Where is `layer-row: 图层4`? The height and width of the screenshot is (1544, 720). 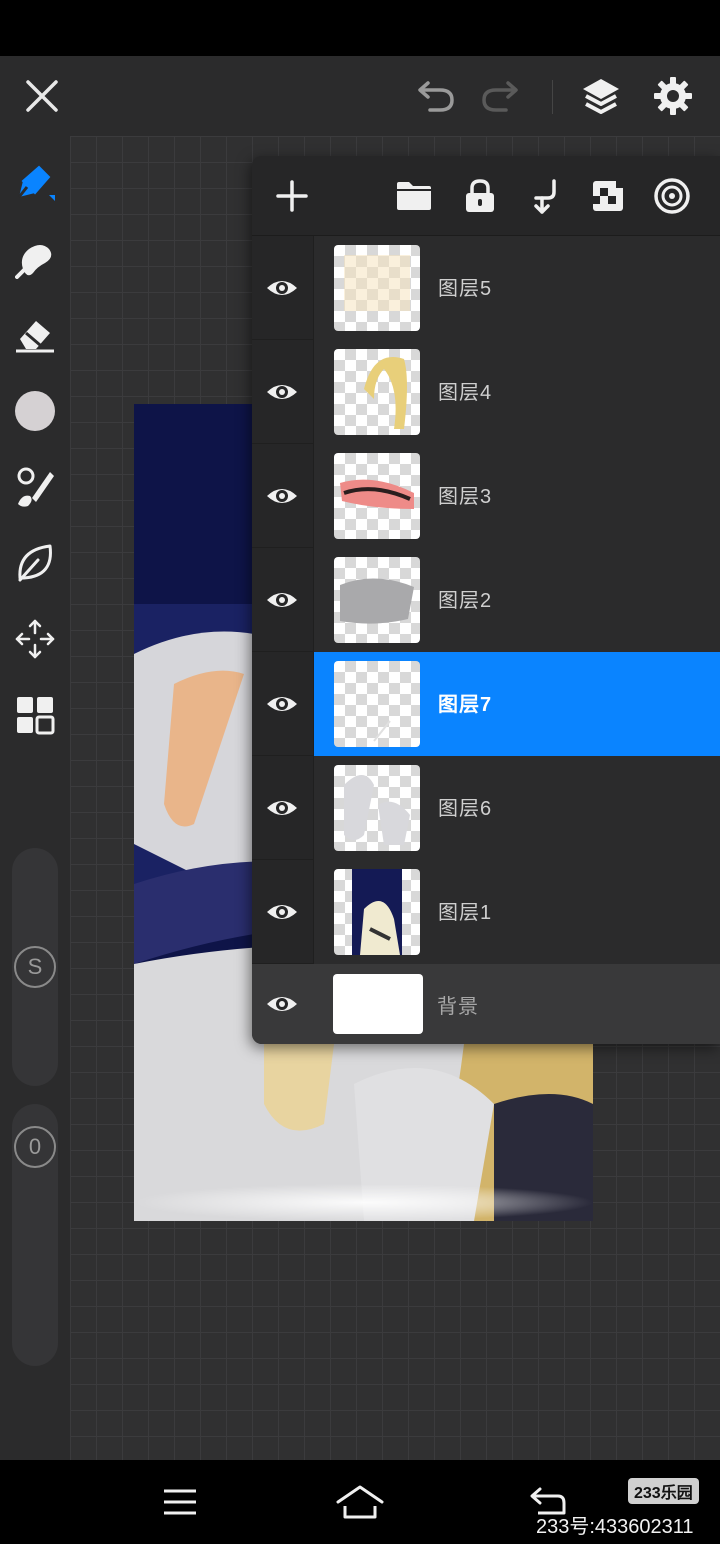 layer-row: 图层4 is located at coordinates (486, 392).